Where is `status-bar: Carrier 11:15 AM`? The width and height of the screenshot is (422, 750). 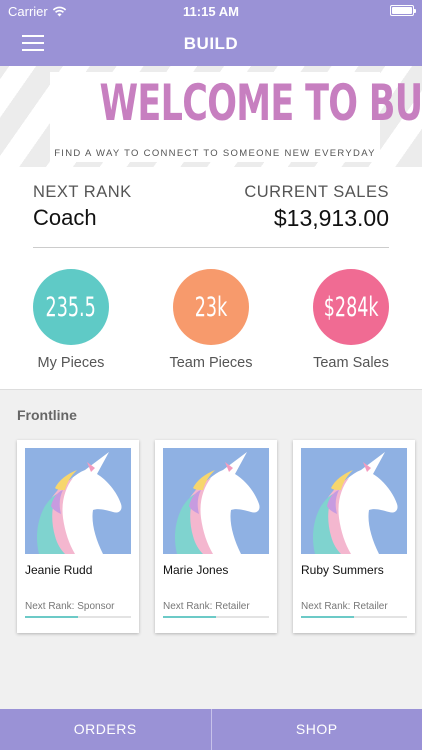 status-bar: Carrier 11:15 AM is located at coordinates (211, 11).